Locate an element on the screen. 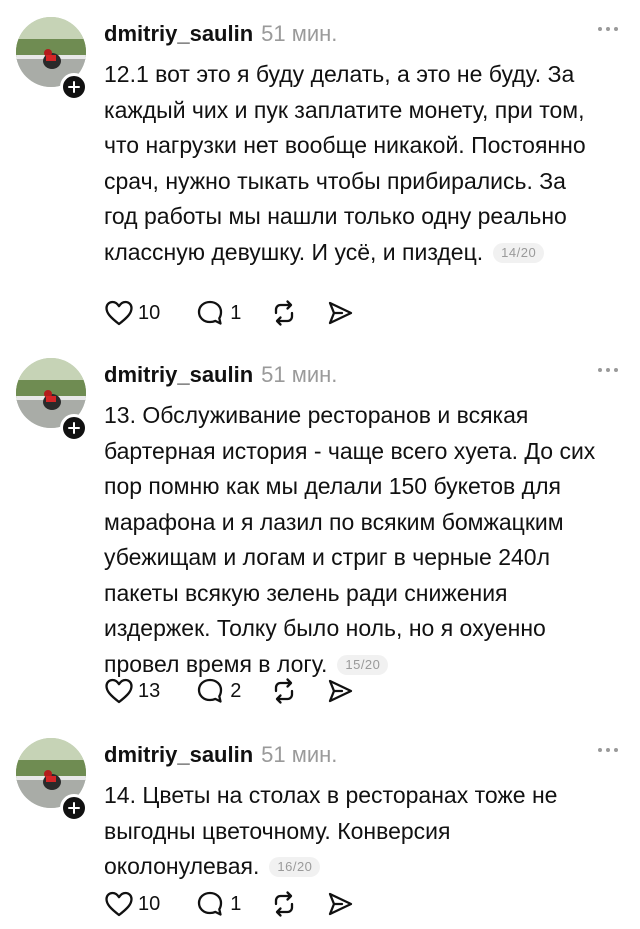  thread-counter: 14/20 is located at coordinates (519, 252).